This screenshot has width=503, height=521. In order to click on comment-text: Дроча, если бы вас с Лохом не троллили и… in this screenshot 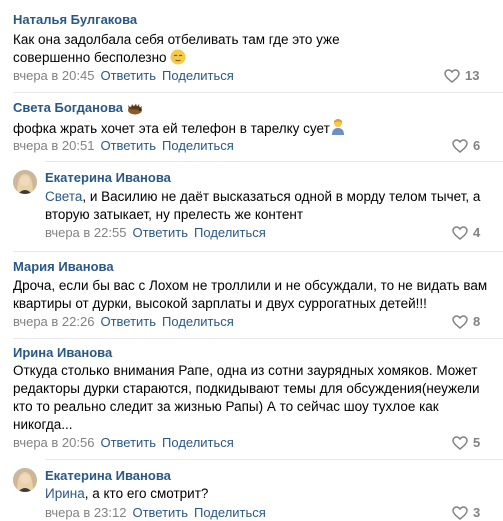, I will do `click(250, 294)`.